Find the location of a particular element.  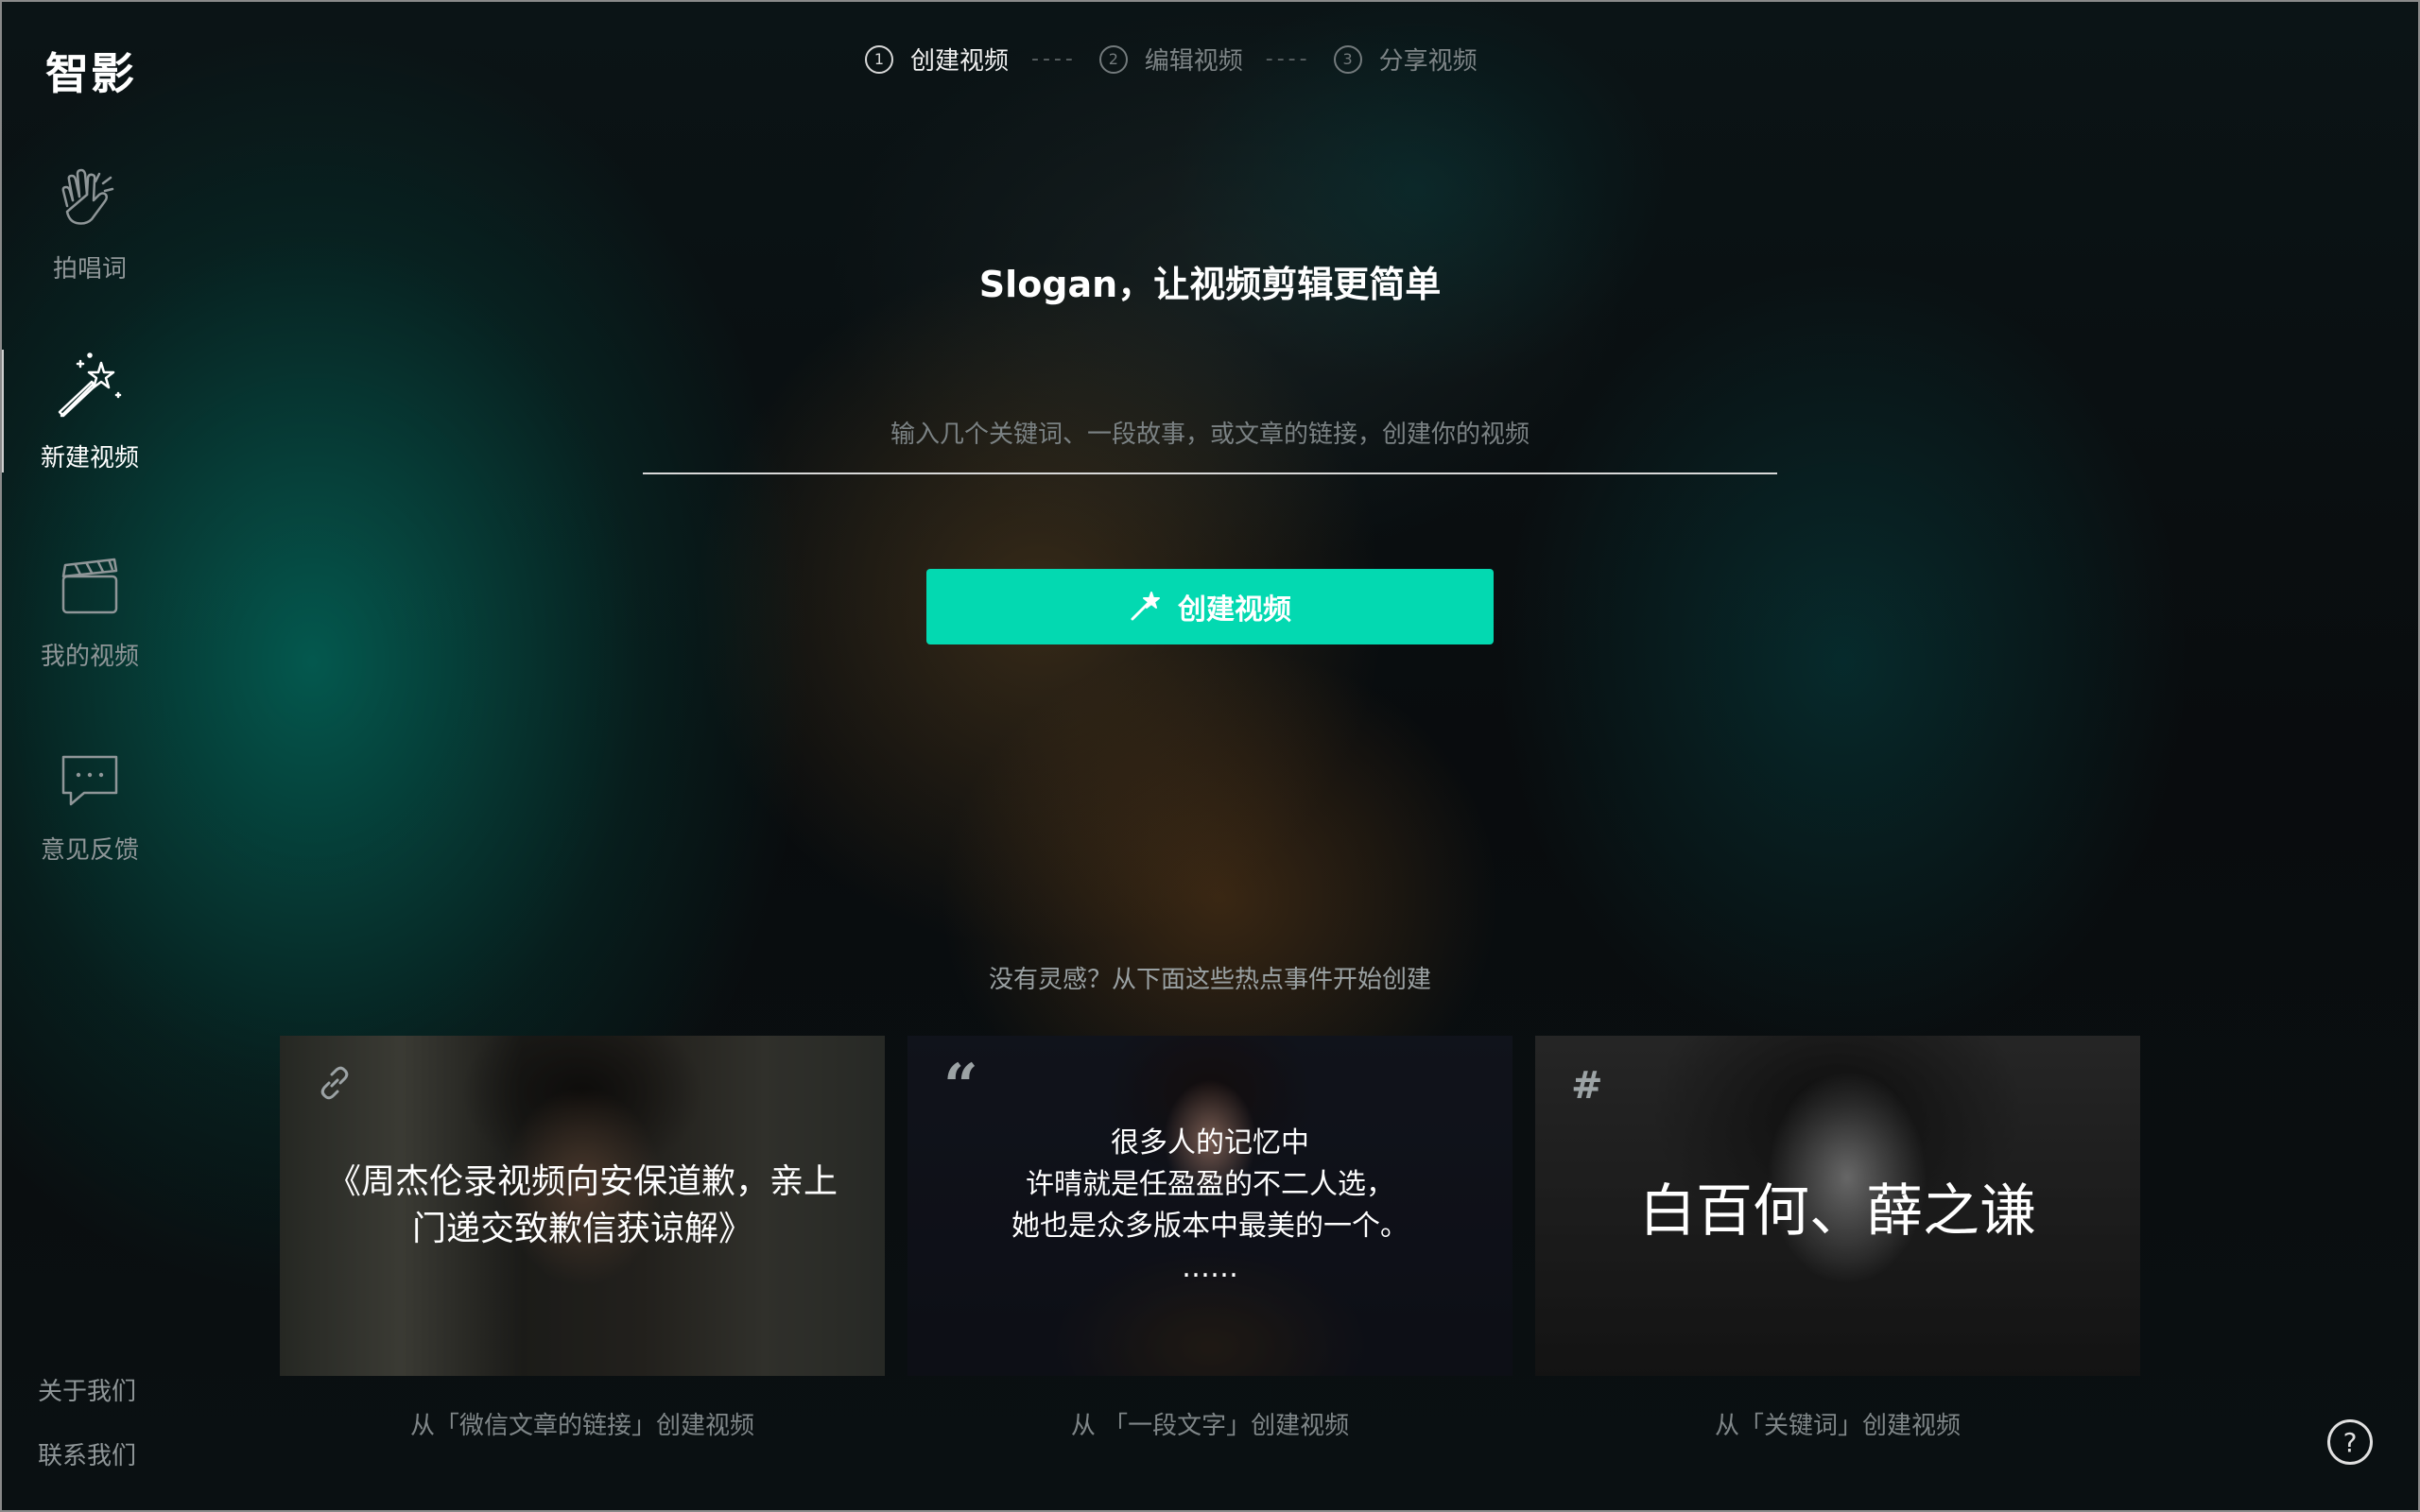

sidebar-item-label: 我的视频 is located at coordinates (89, 657).